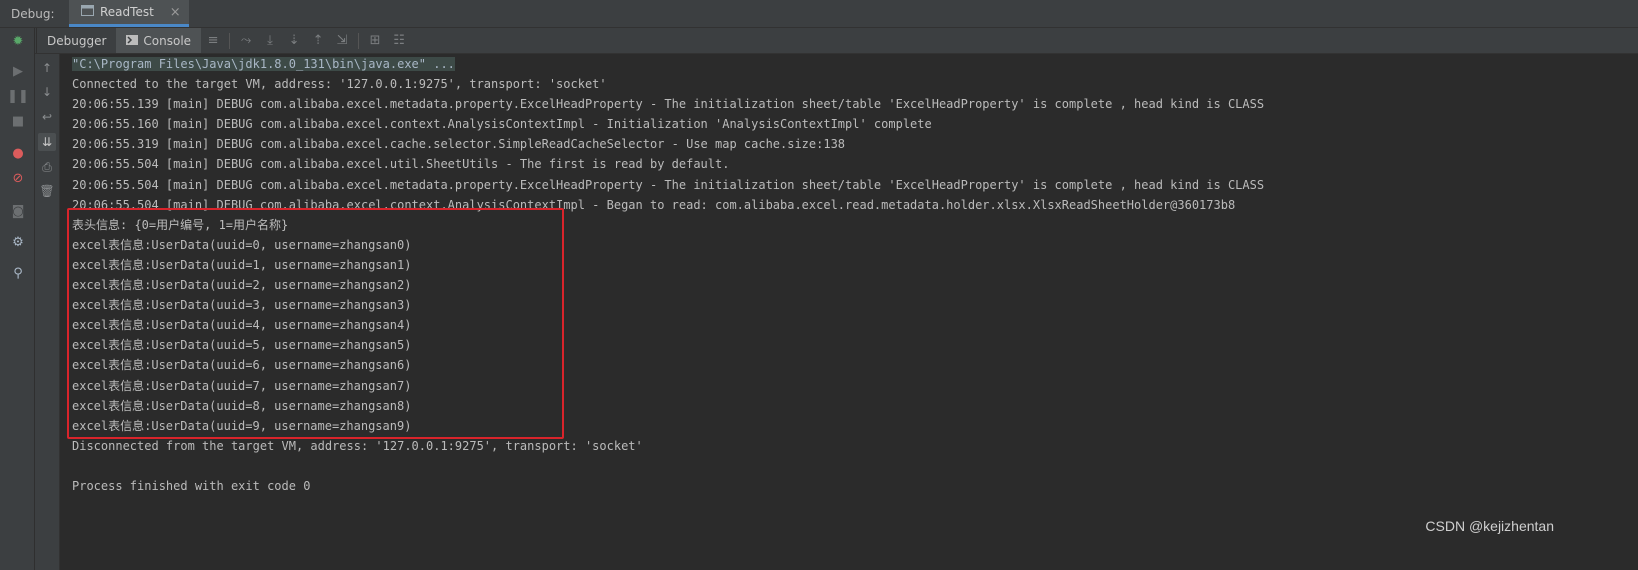  I want to click on step-over-icon: ⤓, so click(270, 40).